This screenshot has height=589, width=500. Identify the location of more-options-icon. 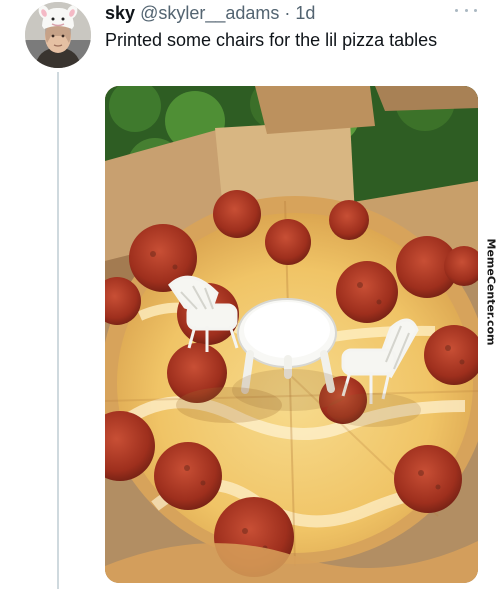
(466, 10).